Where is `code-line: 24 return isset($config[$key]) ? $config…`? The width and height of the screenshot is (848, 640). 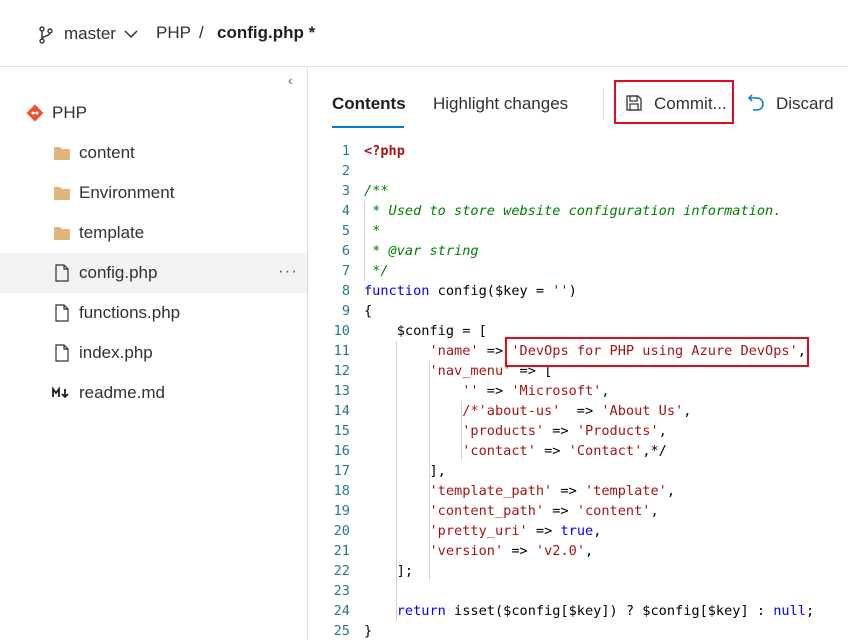 code-line: 24 return isset($config[$key]) ? $config… is located at coordinates (587, 611).